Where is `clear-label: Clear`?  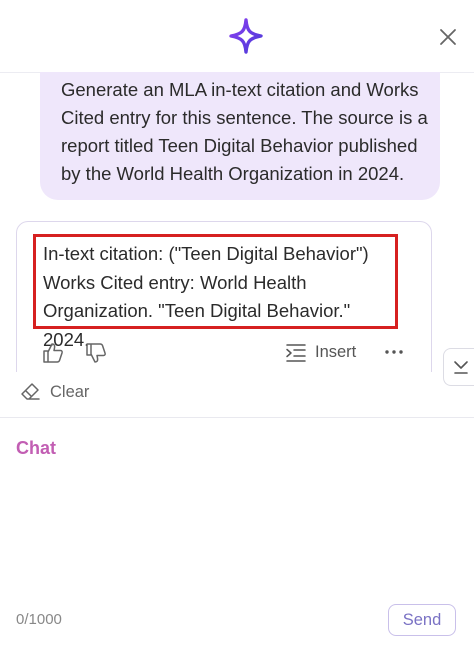 clear-label: Clear is located at coordinates (70, 392).